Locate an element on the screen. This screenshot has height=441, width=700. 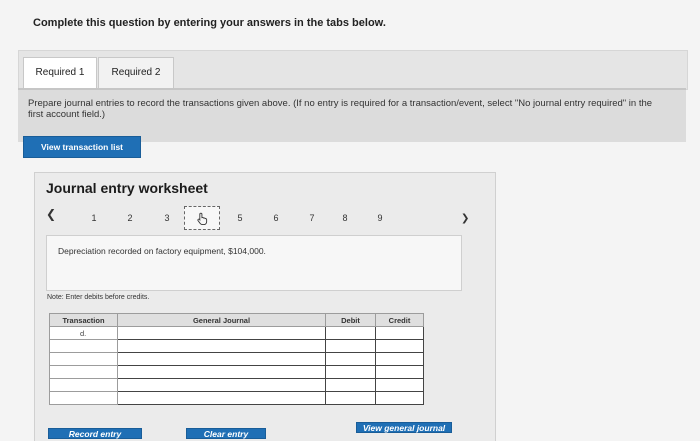
table-header-row: Transaction General Journal Debit Credit is located at coordinates (236, 320).